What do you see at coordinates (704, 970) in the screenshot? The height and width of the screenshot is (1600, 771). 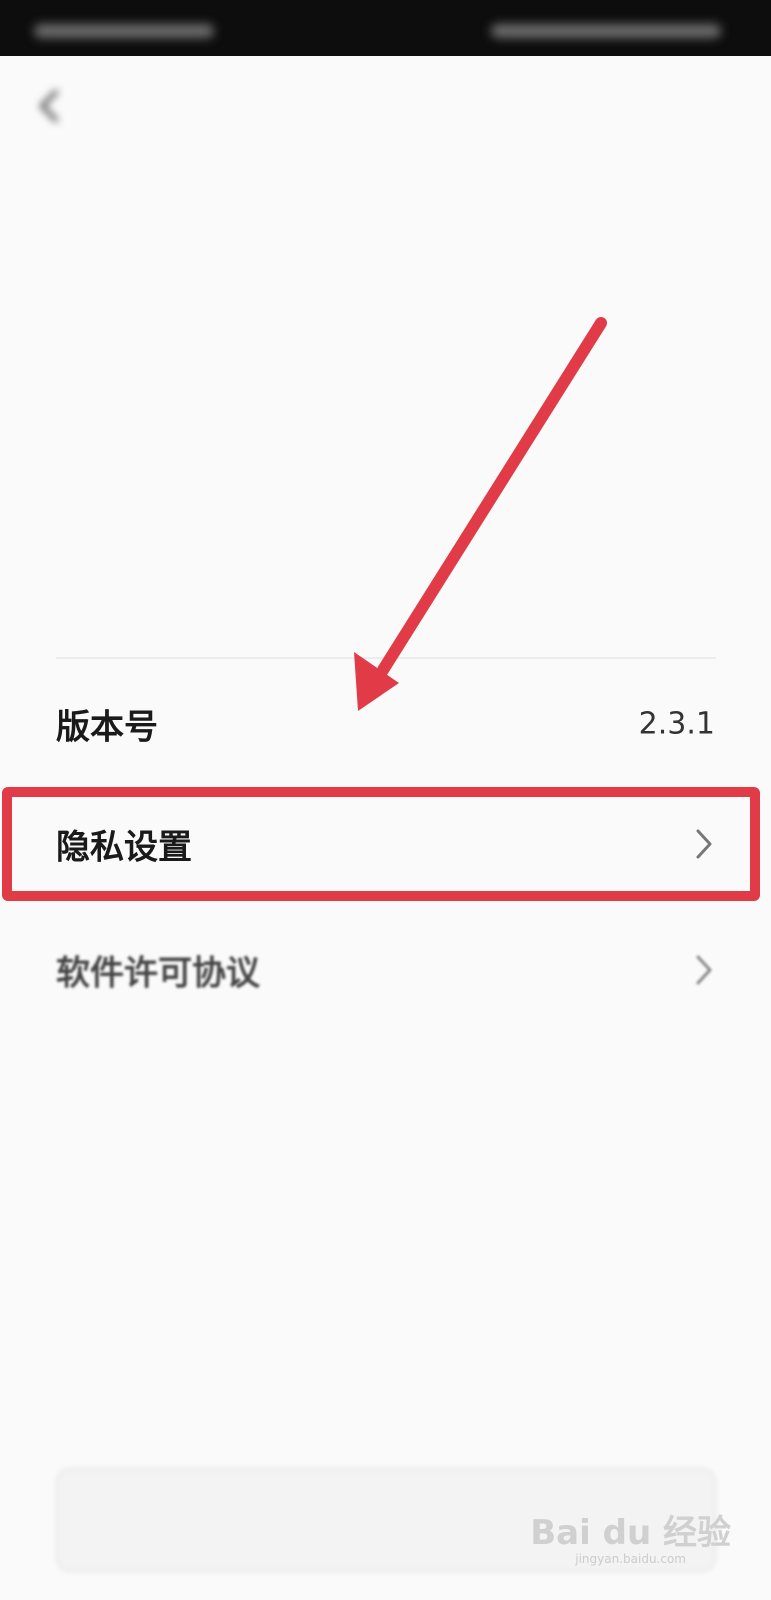 I see `chevron-right-icon` at bounding box center [704, 970].